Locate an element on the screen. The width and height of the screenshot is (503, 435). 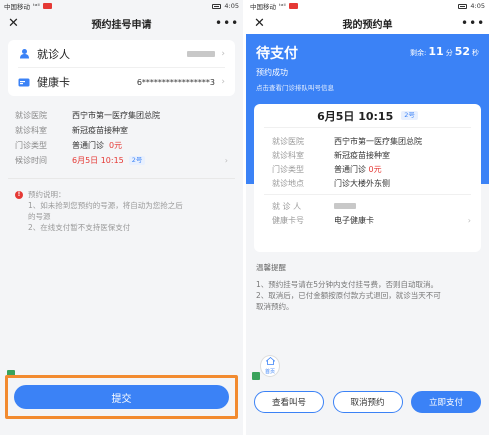
page-title: 预约挂号申请 is located at coordinates (121, 25).